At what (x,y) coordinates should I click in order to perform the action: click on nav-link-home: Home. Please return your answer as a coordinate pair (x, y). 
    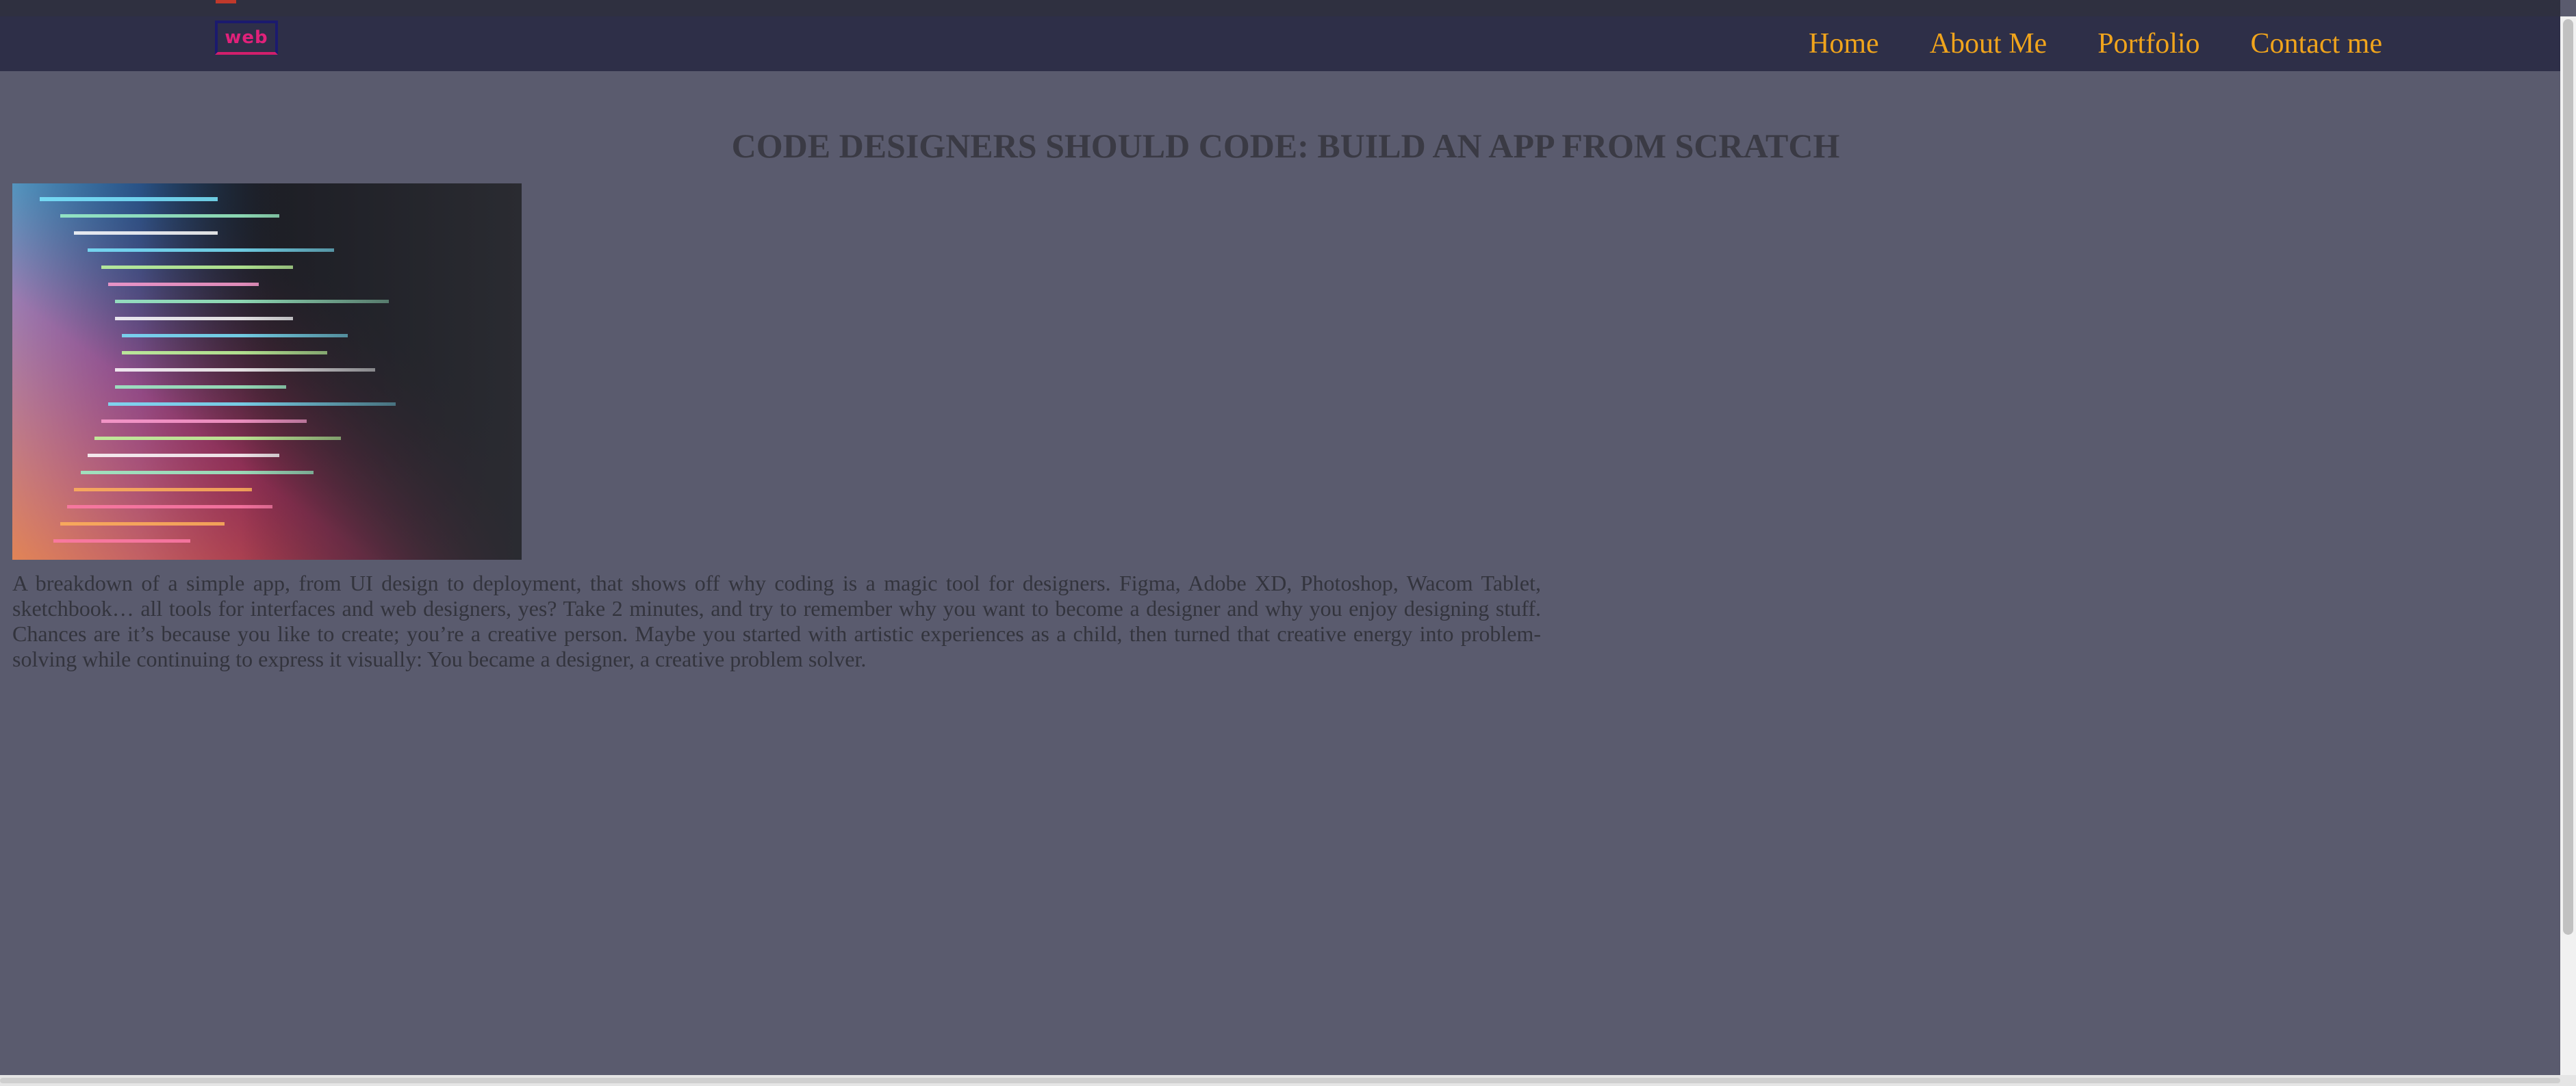
    Looking at the image, I should click on (1844, 43).